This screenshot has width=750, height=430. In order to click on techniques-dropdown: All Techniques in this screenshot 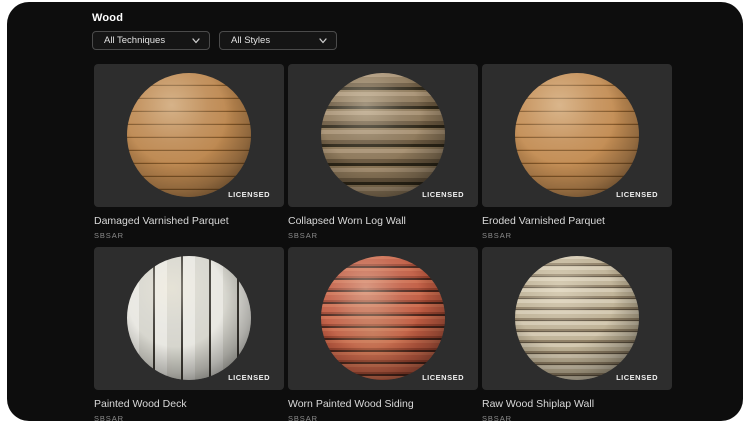, I will do `click(151, 40)`.